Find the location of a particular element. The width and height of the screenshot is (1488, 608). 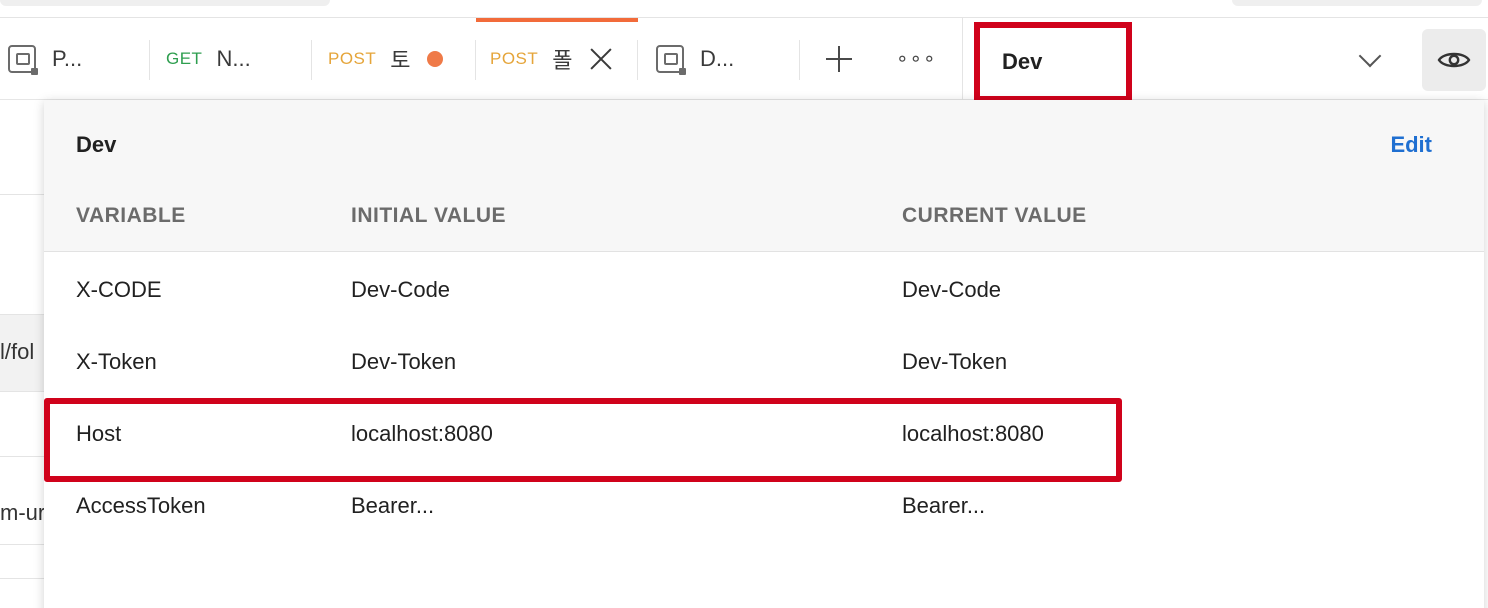

initial-value: Dev-Token is located at coordinates (404, 361).